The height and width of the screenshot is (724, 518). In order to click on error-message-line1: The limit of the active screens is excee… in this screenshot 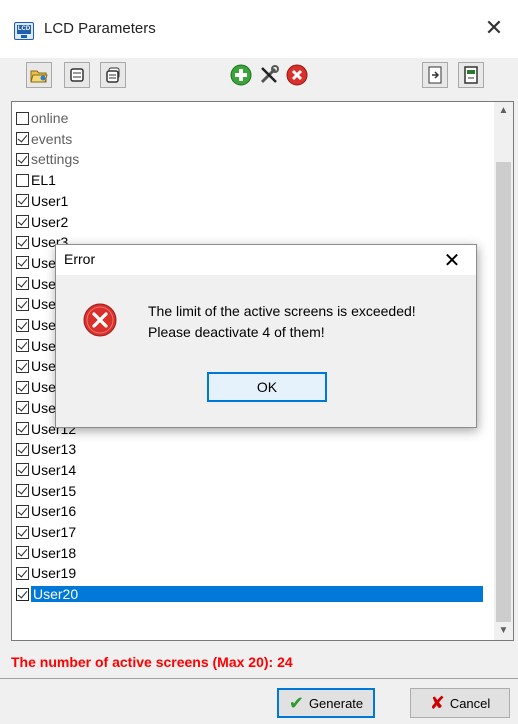, I will do `click(282, 311)`.